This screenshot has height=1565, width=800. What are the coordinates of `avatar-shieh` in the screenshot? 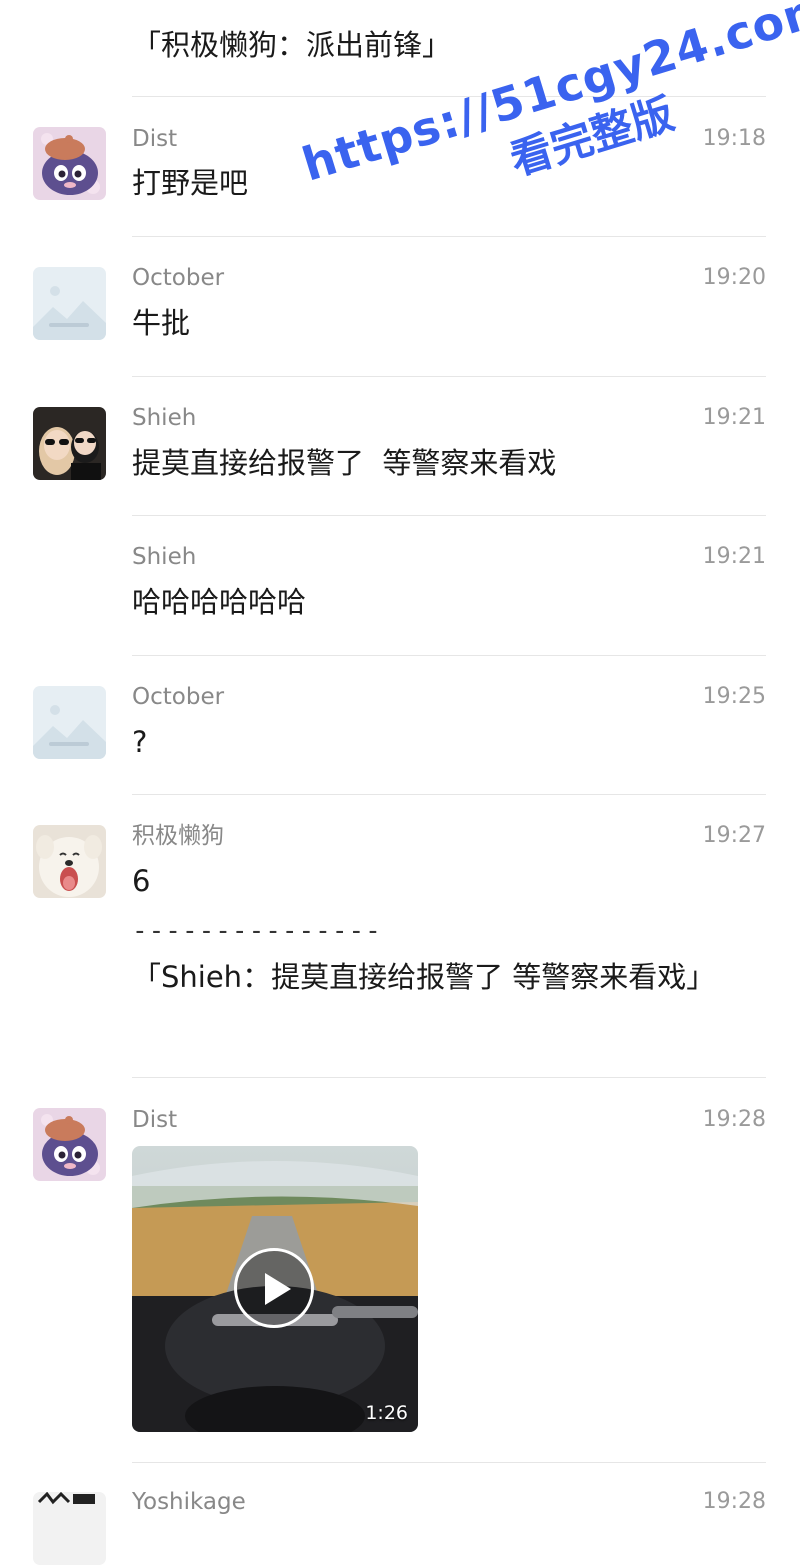 It's located at (69, 443).